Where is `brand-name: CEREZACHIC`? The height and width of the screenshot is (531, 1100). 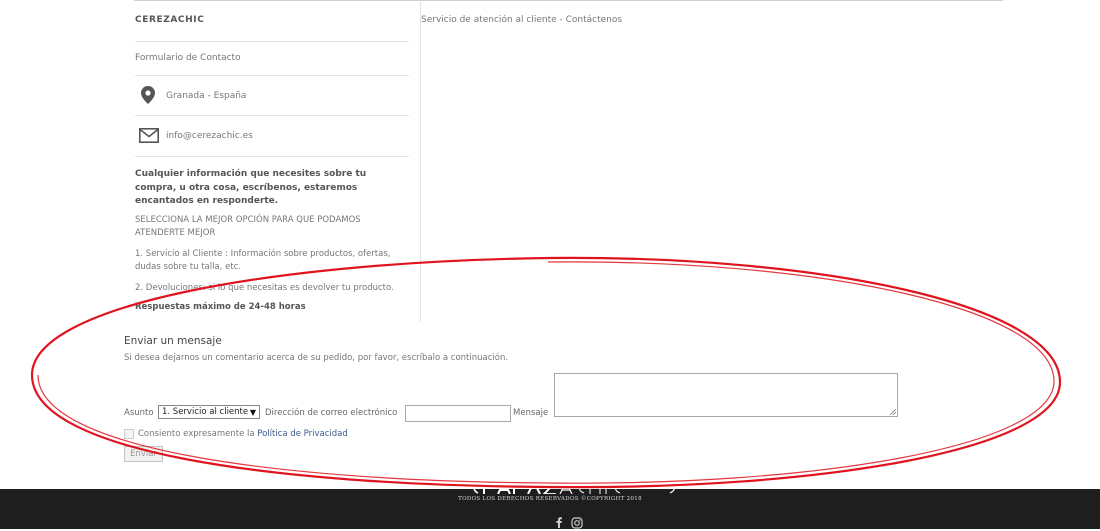
brand-name: CEREZACHIC is located at coordinates (170, 20).